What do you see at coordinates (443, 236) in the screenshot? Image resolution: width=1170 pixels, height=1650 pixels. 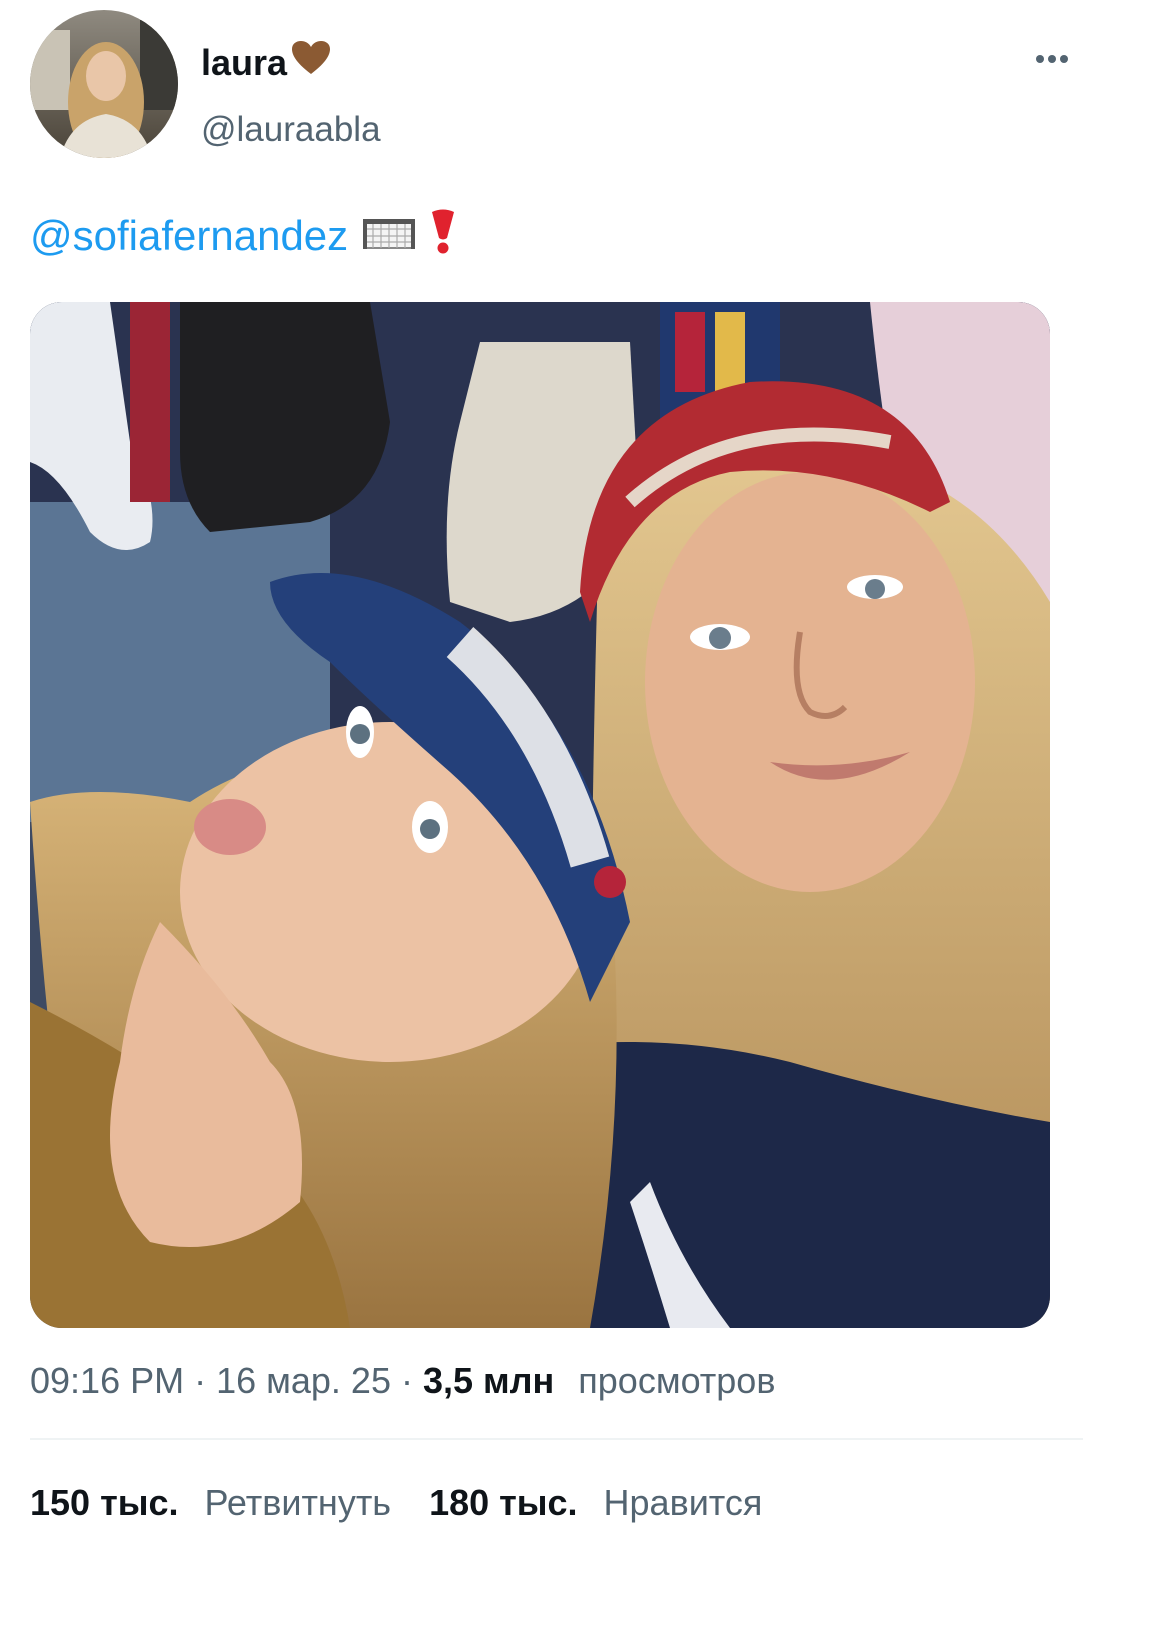 I see `heavy-exclamation-mark-icon` at bounding box center [443, 236].